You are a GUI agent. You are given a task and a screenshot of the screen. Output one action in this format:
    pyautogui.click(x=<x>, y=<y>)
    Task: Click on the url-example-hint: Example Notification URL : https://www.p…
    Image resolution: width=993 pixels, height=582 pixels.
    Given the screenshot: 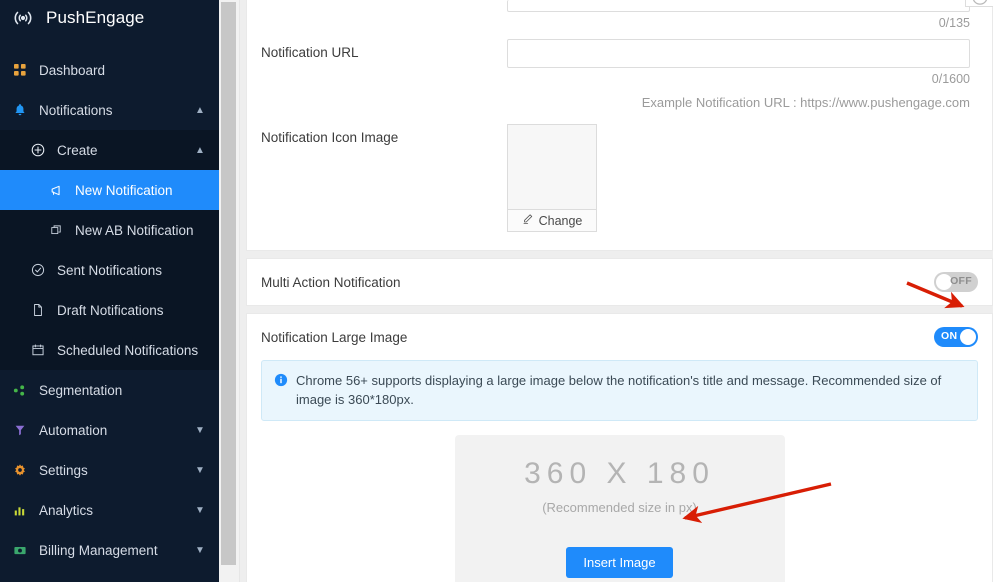 What is the action you would take?
    pyautogui.click(x=805, y=102)
    